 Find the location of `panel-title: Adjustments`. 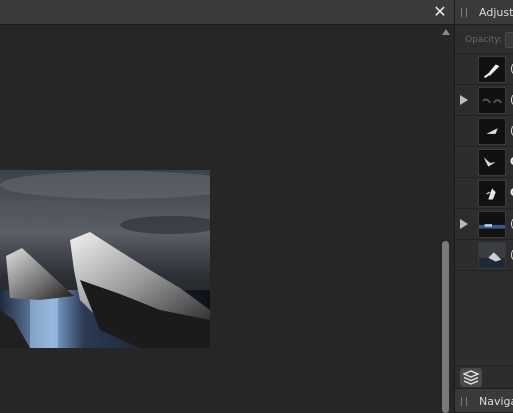

panel-title: Adjustments is located at coordinates (496, 12).